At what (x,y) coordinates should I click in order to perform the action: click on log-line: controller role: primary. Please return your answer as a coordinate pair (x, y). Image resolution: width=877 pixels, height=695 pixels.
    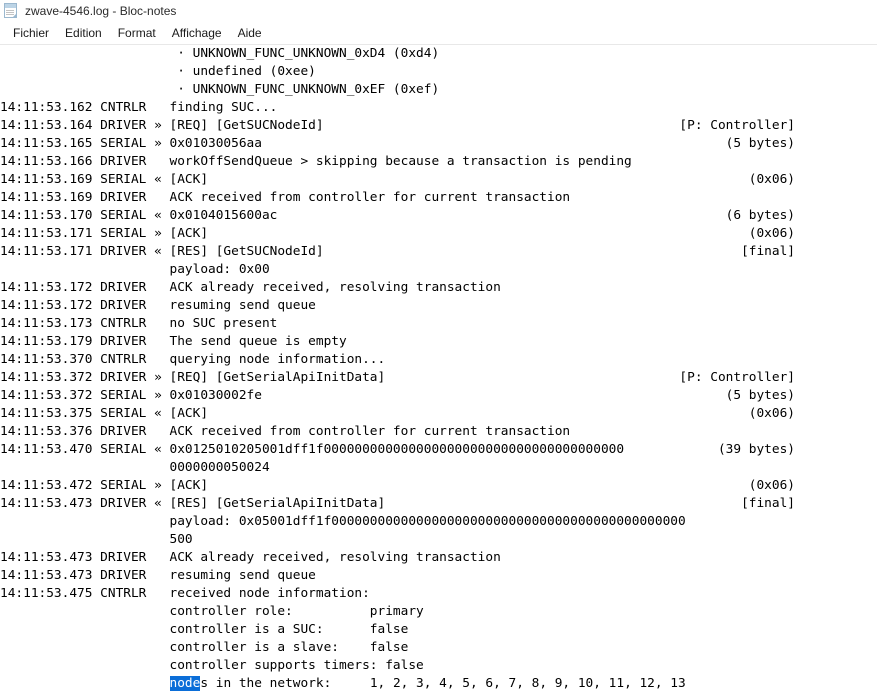
    Looking at the image, I should click on (438, 612).